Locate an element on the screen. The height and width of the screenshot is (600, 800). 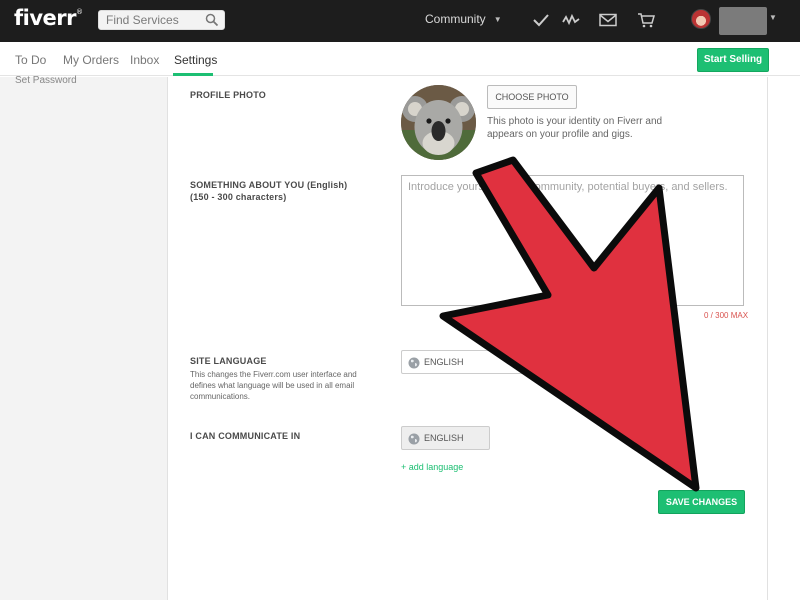
communication-language-value: ENGLISH is located at coordinates (444, 438).